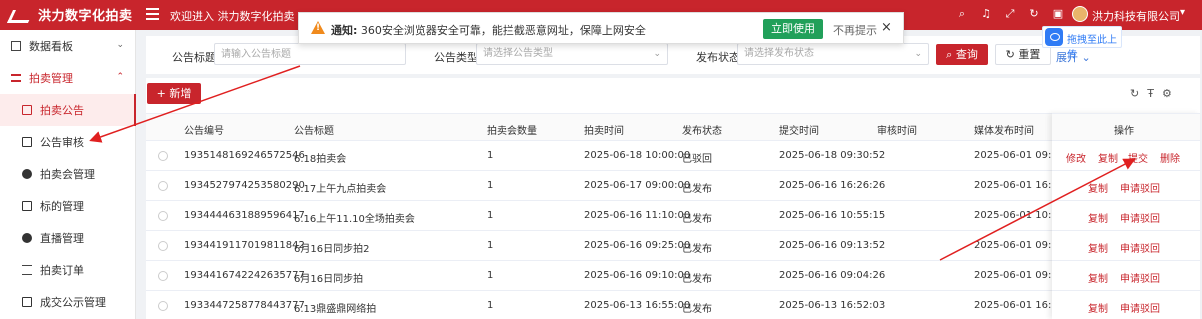  What do you see at coordinates (244, 275) in the screenshot?
I see `cell-id: 1934416742242635777` at bounding box center [244, 275].